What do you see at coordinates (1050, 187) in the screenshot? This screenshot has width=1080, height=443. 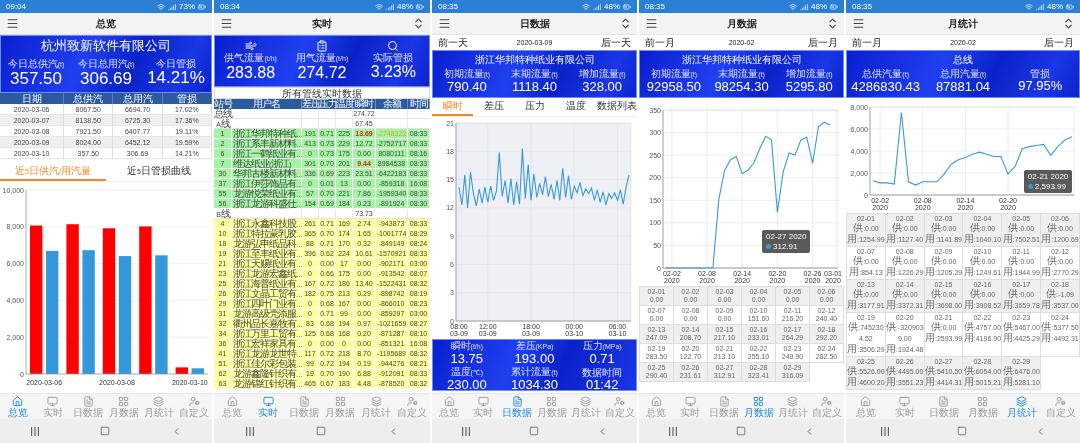 I see `tooltip-value: 2,593.99` at bounding box center [1050, 187].